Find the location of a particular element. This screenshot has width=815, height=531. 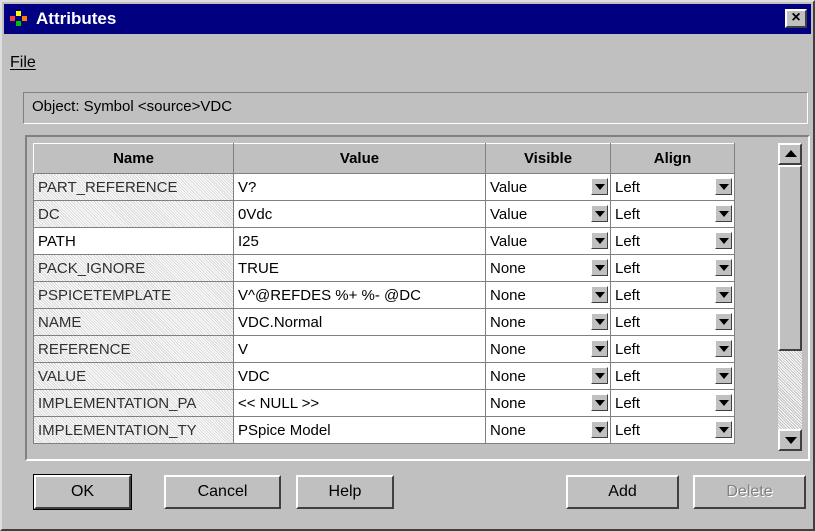

vertical-scrollbar is located at coordinates (790, 297).